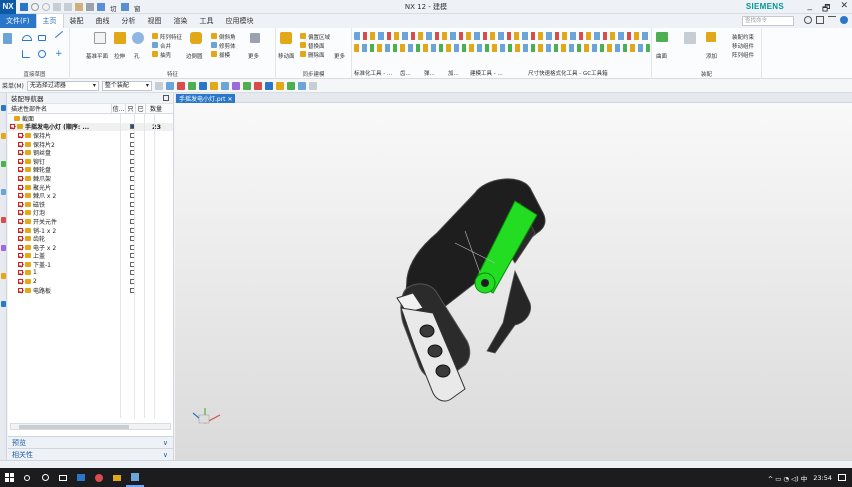 This screenshot has width=852, height=487. Describe the element at coordinates (90, 152) in the screenshot. I see `navigator-row: 钢丝盘` at that location.